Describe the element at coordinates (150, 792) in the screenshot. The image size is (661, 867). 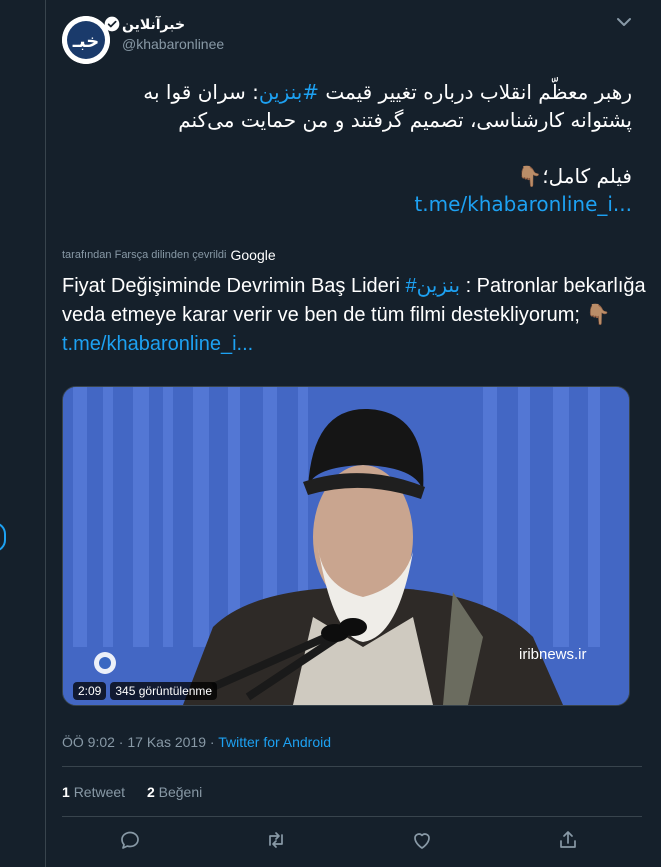
I see `like-count: 2` at that location.